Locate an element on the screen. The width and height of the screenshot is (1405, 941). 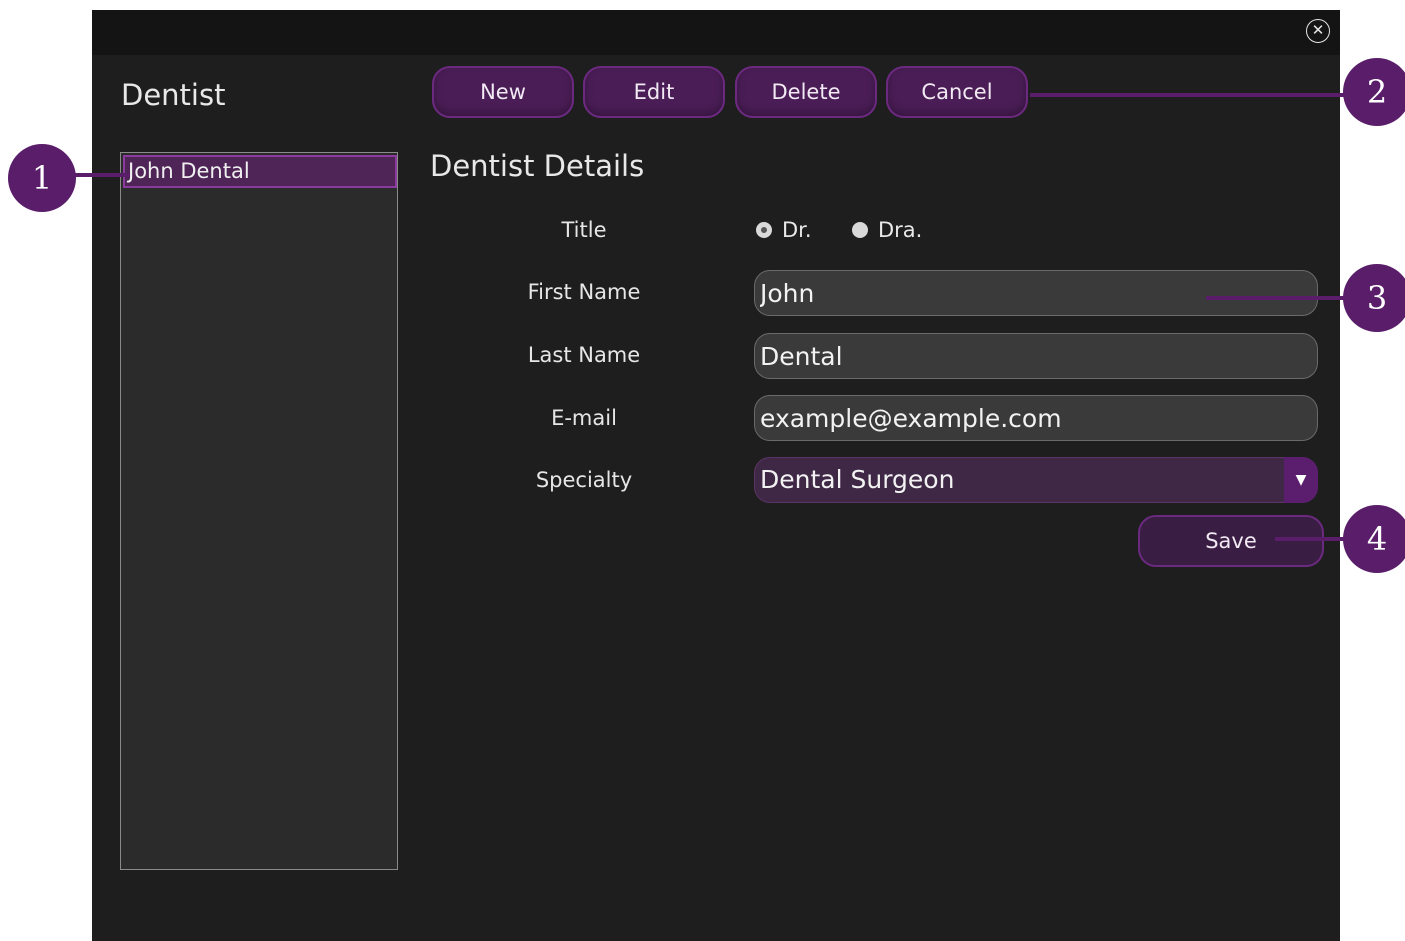
edit-button: Edit is located at coordinates (654, 92).